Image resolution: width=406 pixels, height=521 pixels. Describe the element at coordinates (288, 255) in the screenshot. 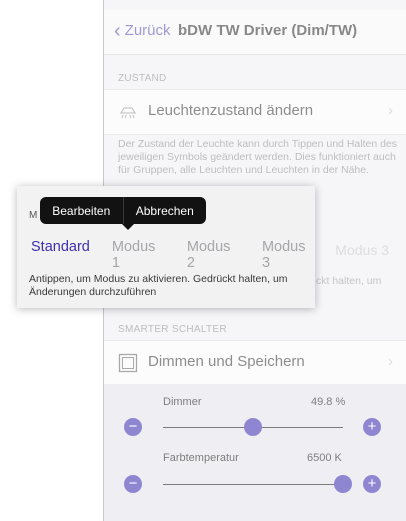

I see `mode-3: Modus 3` at that location.